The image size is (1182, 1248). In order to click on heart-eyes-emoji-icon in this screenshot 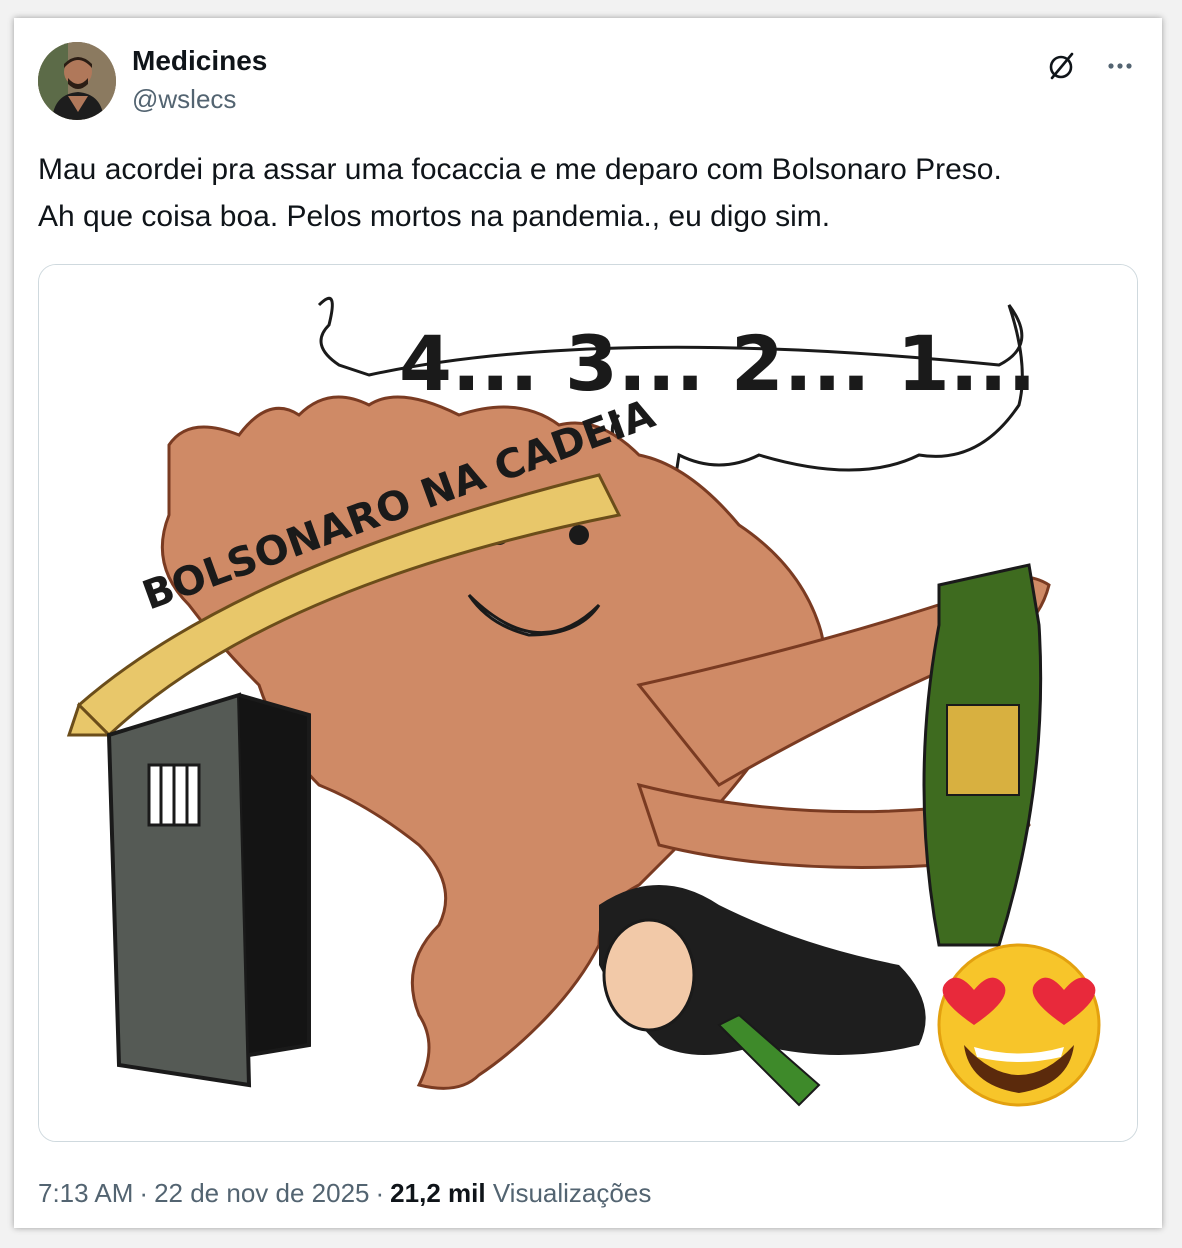, I will do `click(1019, 1025)`.